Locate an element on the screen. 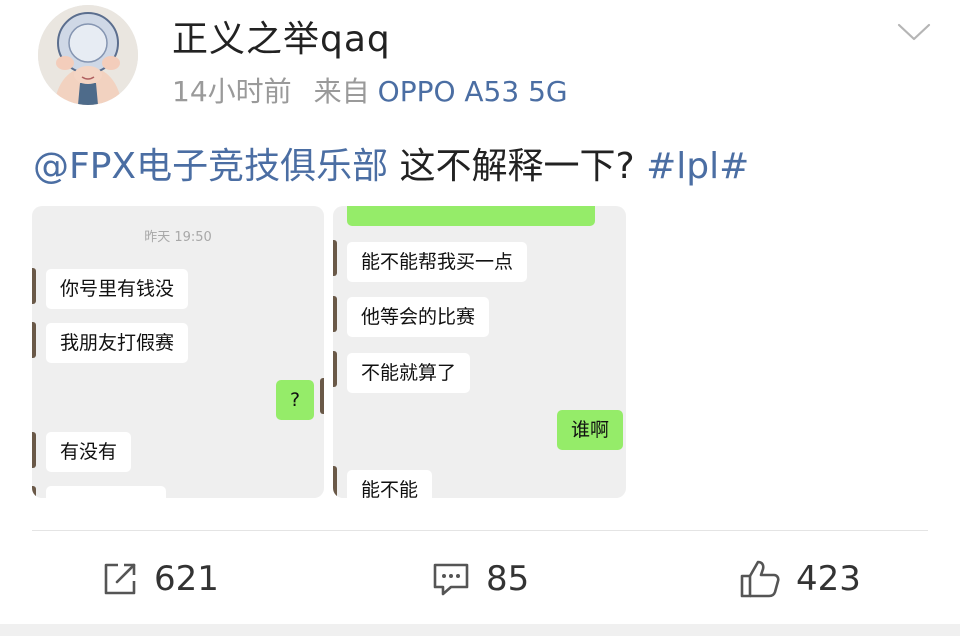 This screenshot has height=636, width=960. avatar is located at coordinates (88, 55).